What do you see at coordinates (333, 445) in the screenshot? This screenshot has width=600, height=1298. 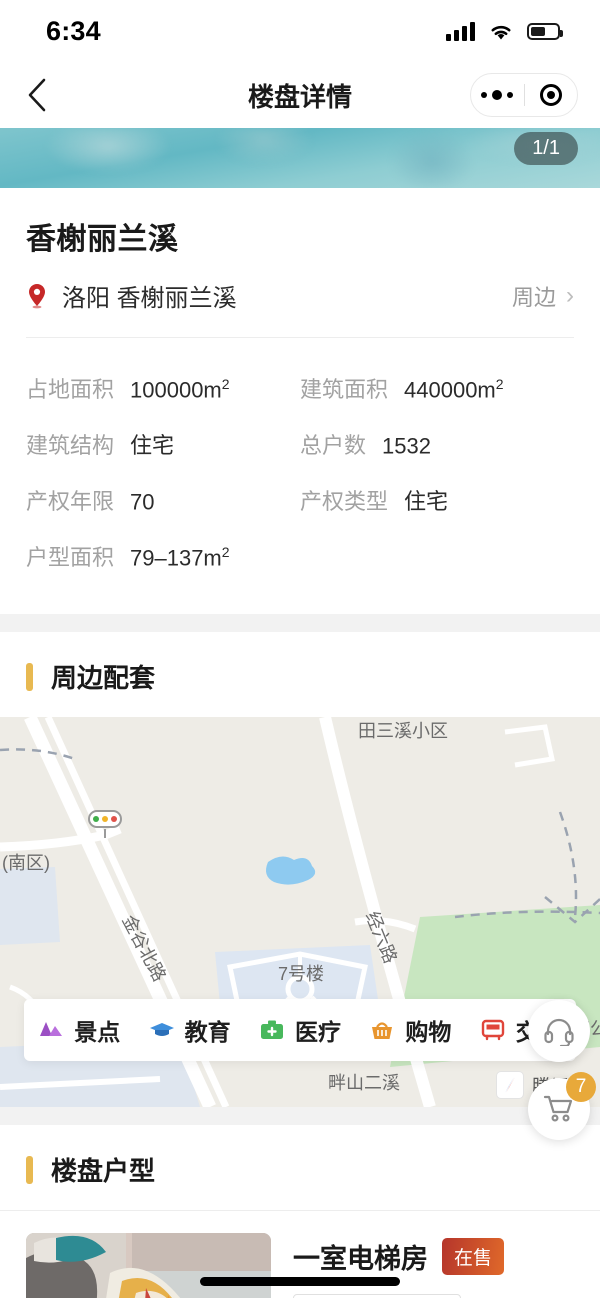 I see `spec-key: 总户数` at bounding box center [333, 445].